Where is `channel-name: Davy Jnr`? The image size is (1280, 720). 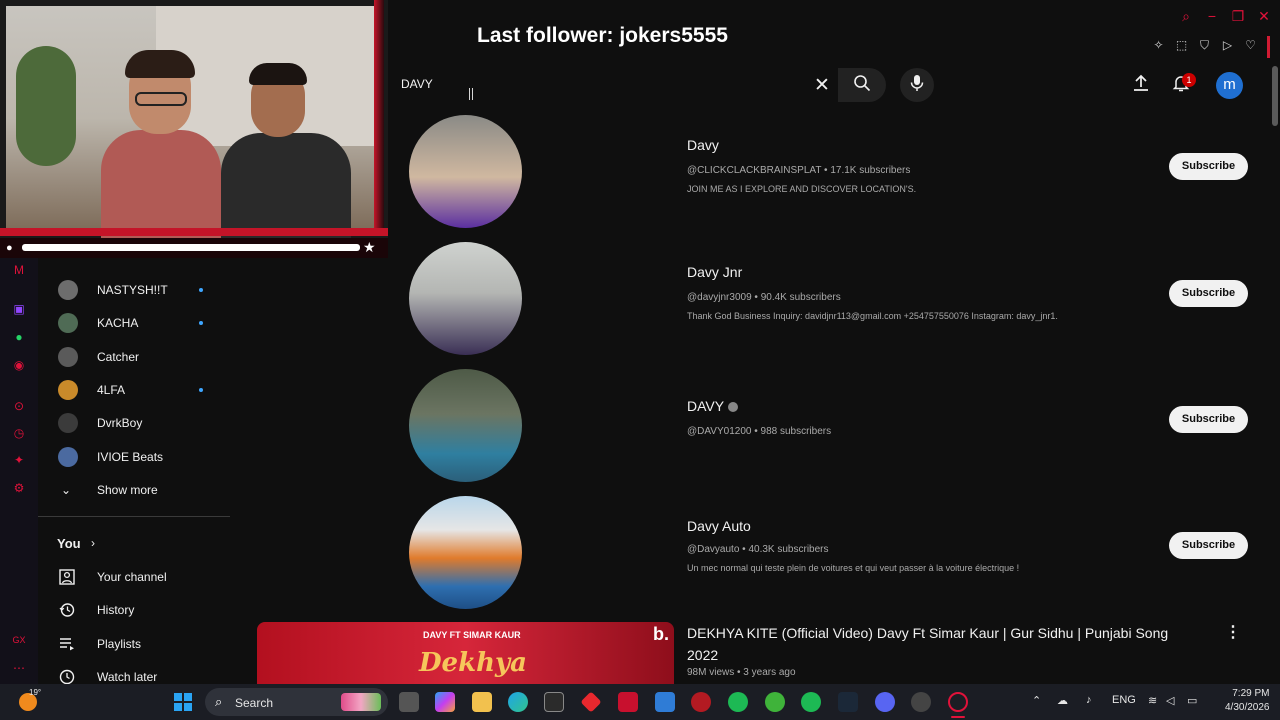 channel-name: Davy Jnr is located at coordinates (714, 272).